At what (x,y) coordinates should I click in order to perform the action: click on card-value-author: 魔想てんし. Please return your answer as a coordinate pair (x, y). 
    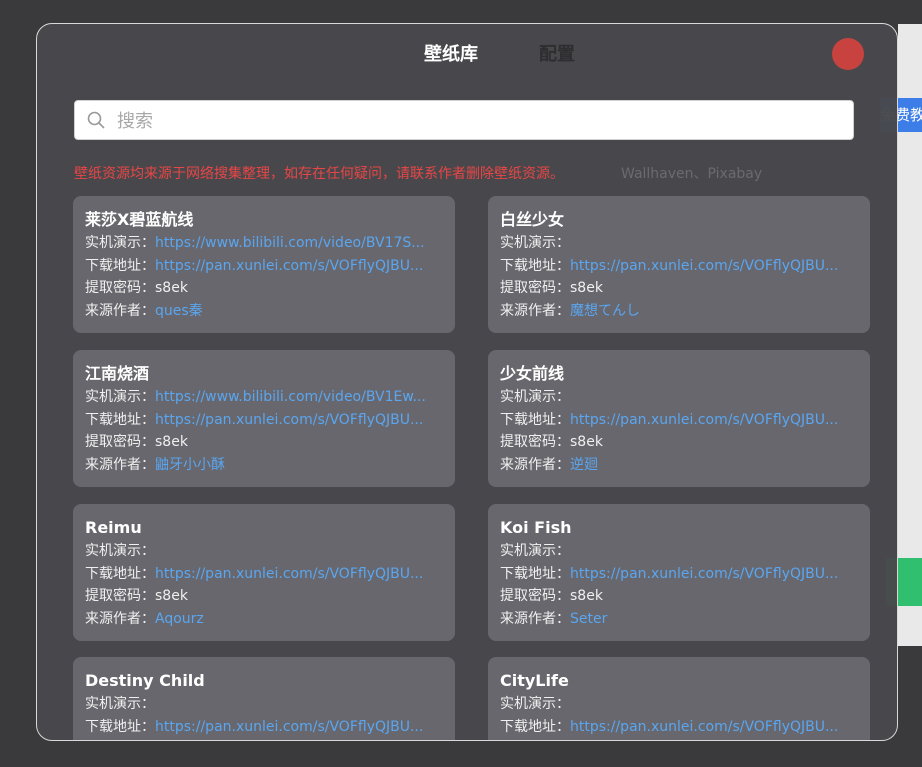
    Looking at the image, I should click on (605, 311).